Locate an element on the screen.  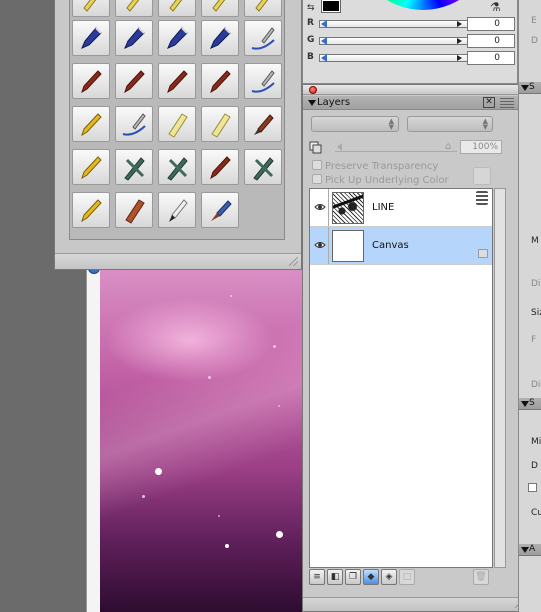
preserve-transparency-label: Preserve Transparency is located at coordinates (382, 166).